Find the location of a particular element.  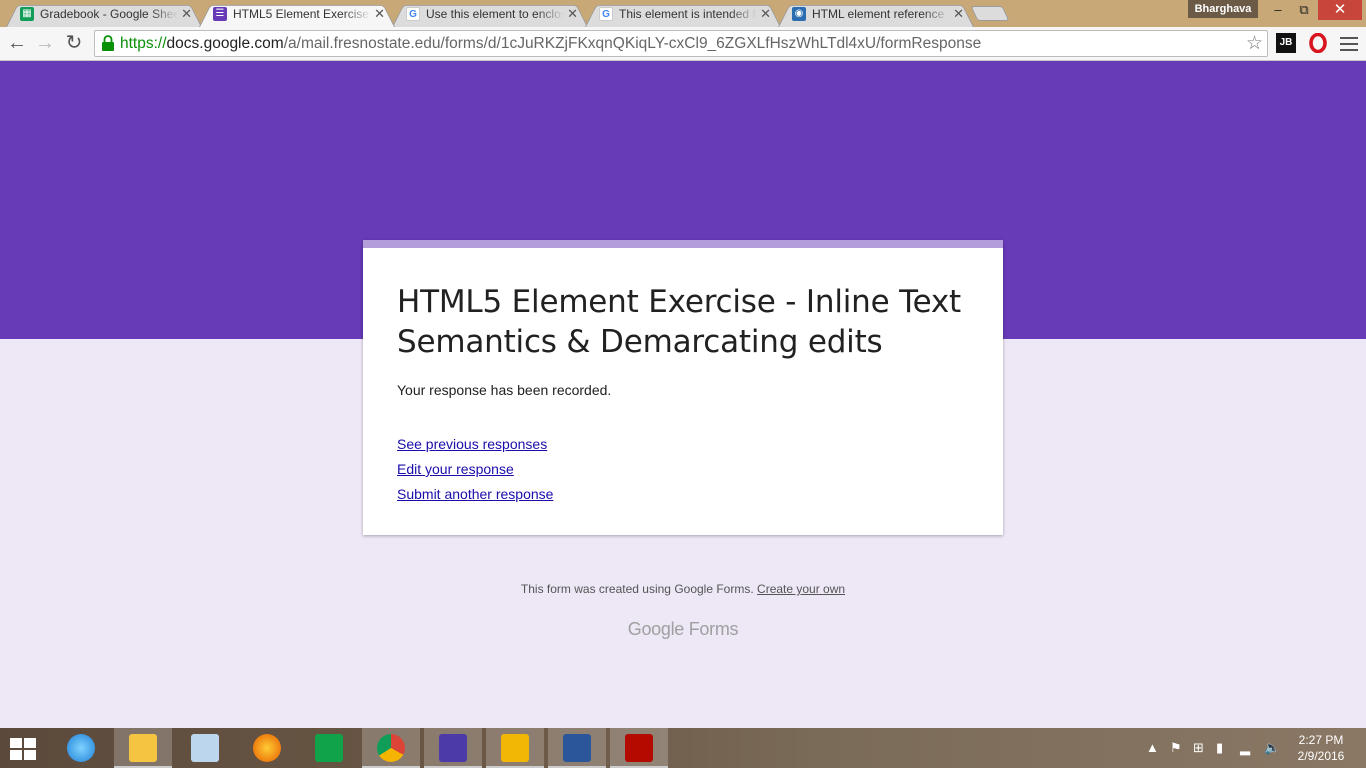

tab-use-this-element: G Use this element to enclose ✕ is located at coordinates (490, 14).